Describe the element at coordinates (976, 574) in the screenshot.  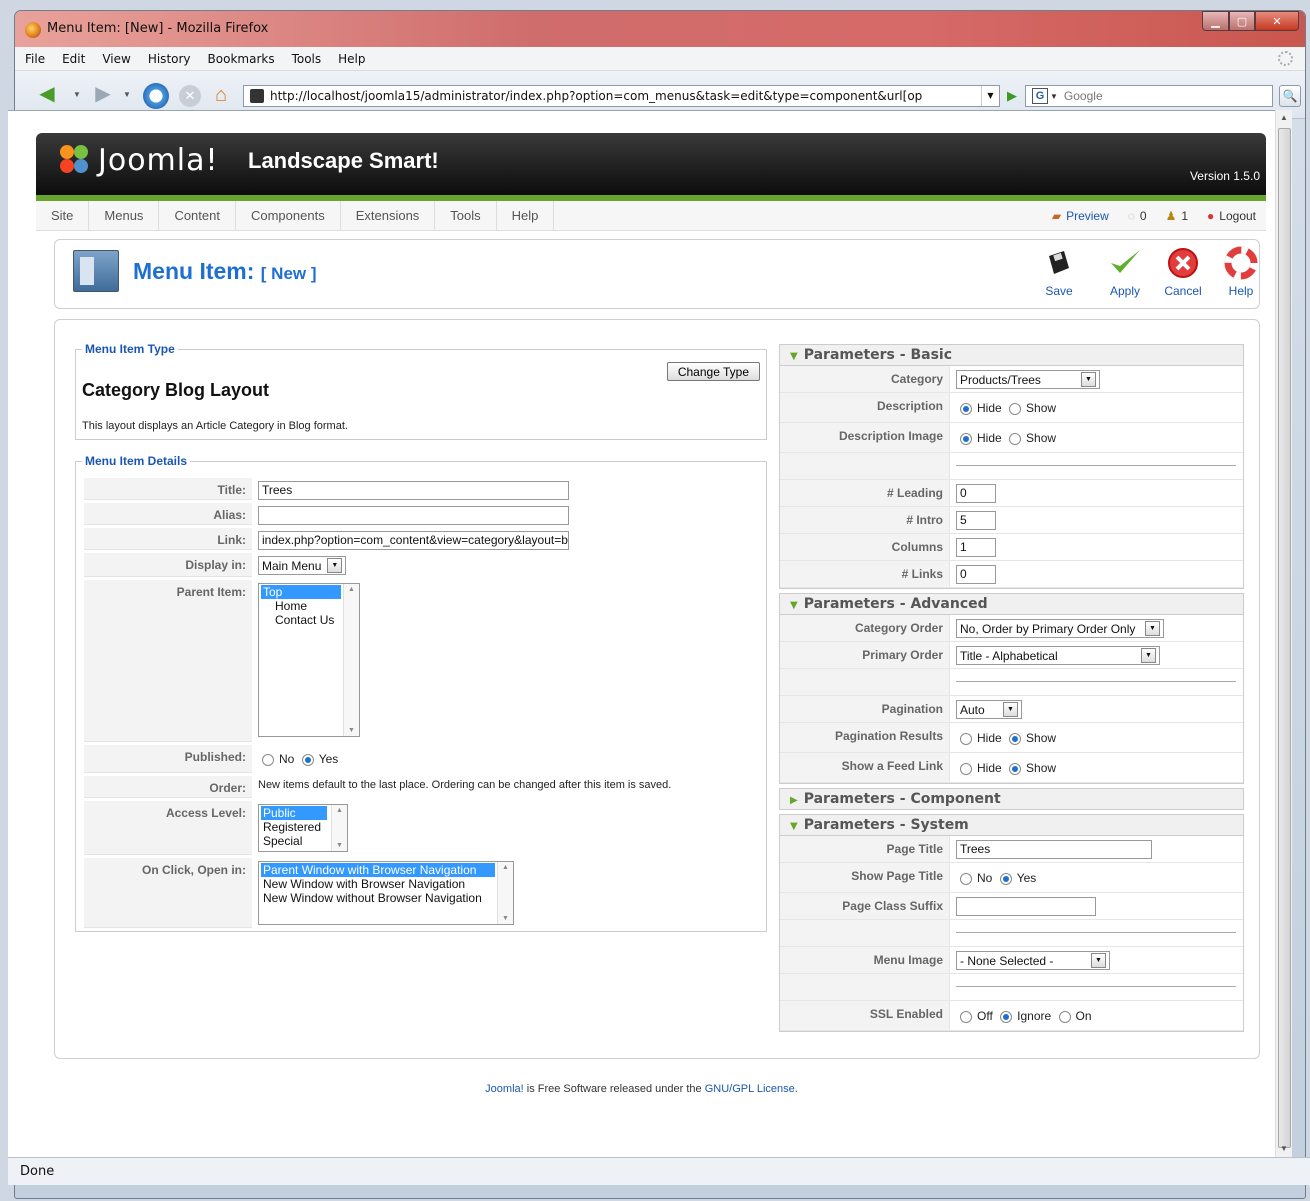
I see `links-input: 0` at that location.